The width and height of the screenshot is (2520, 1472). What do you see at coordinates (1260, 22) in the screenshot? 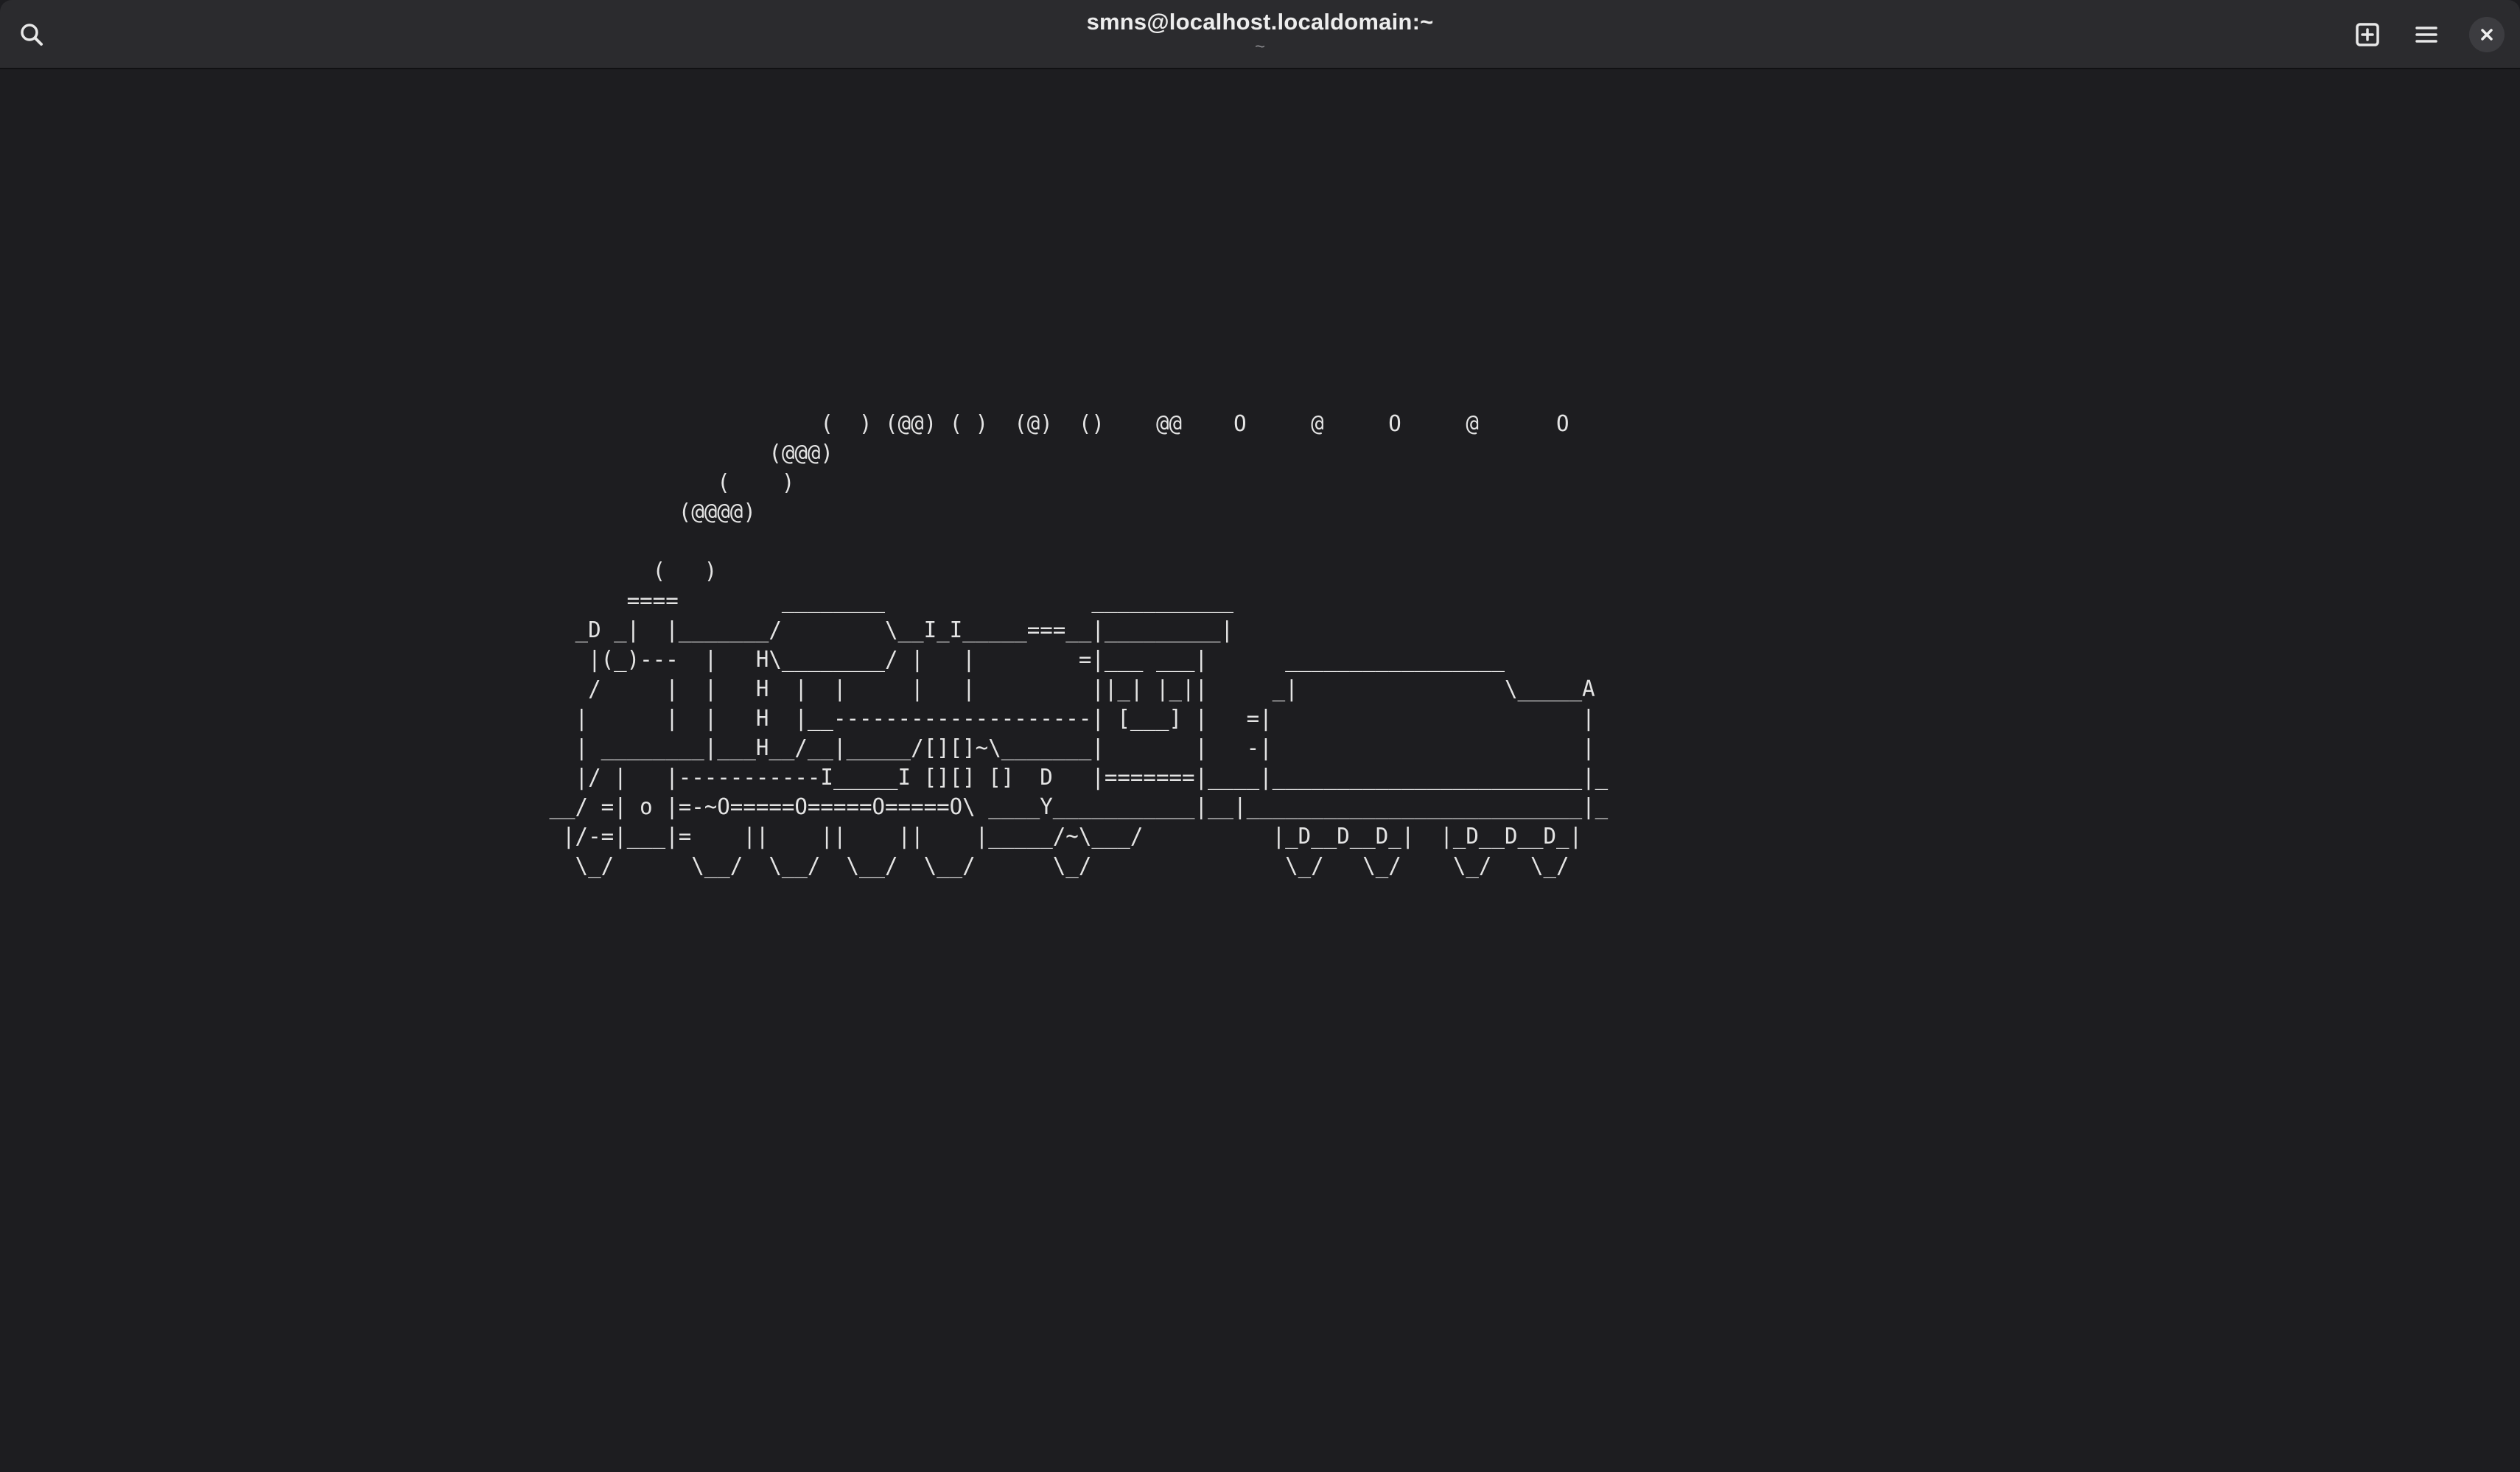
I see `window-title: smns@localhost.localdomain:~` at bounding box center [1260, 22].